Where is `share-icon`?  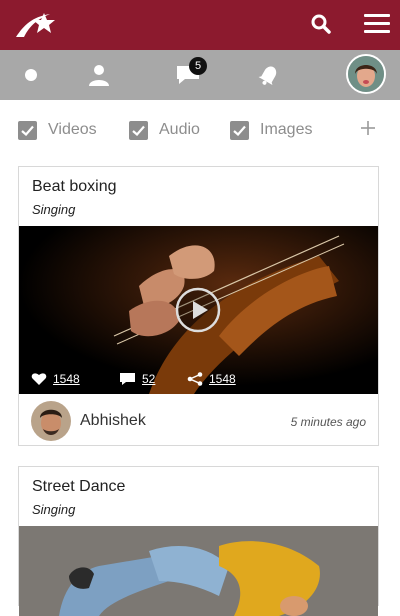 share-icon is located at coordinates (195, 379).